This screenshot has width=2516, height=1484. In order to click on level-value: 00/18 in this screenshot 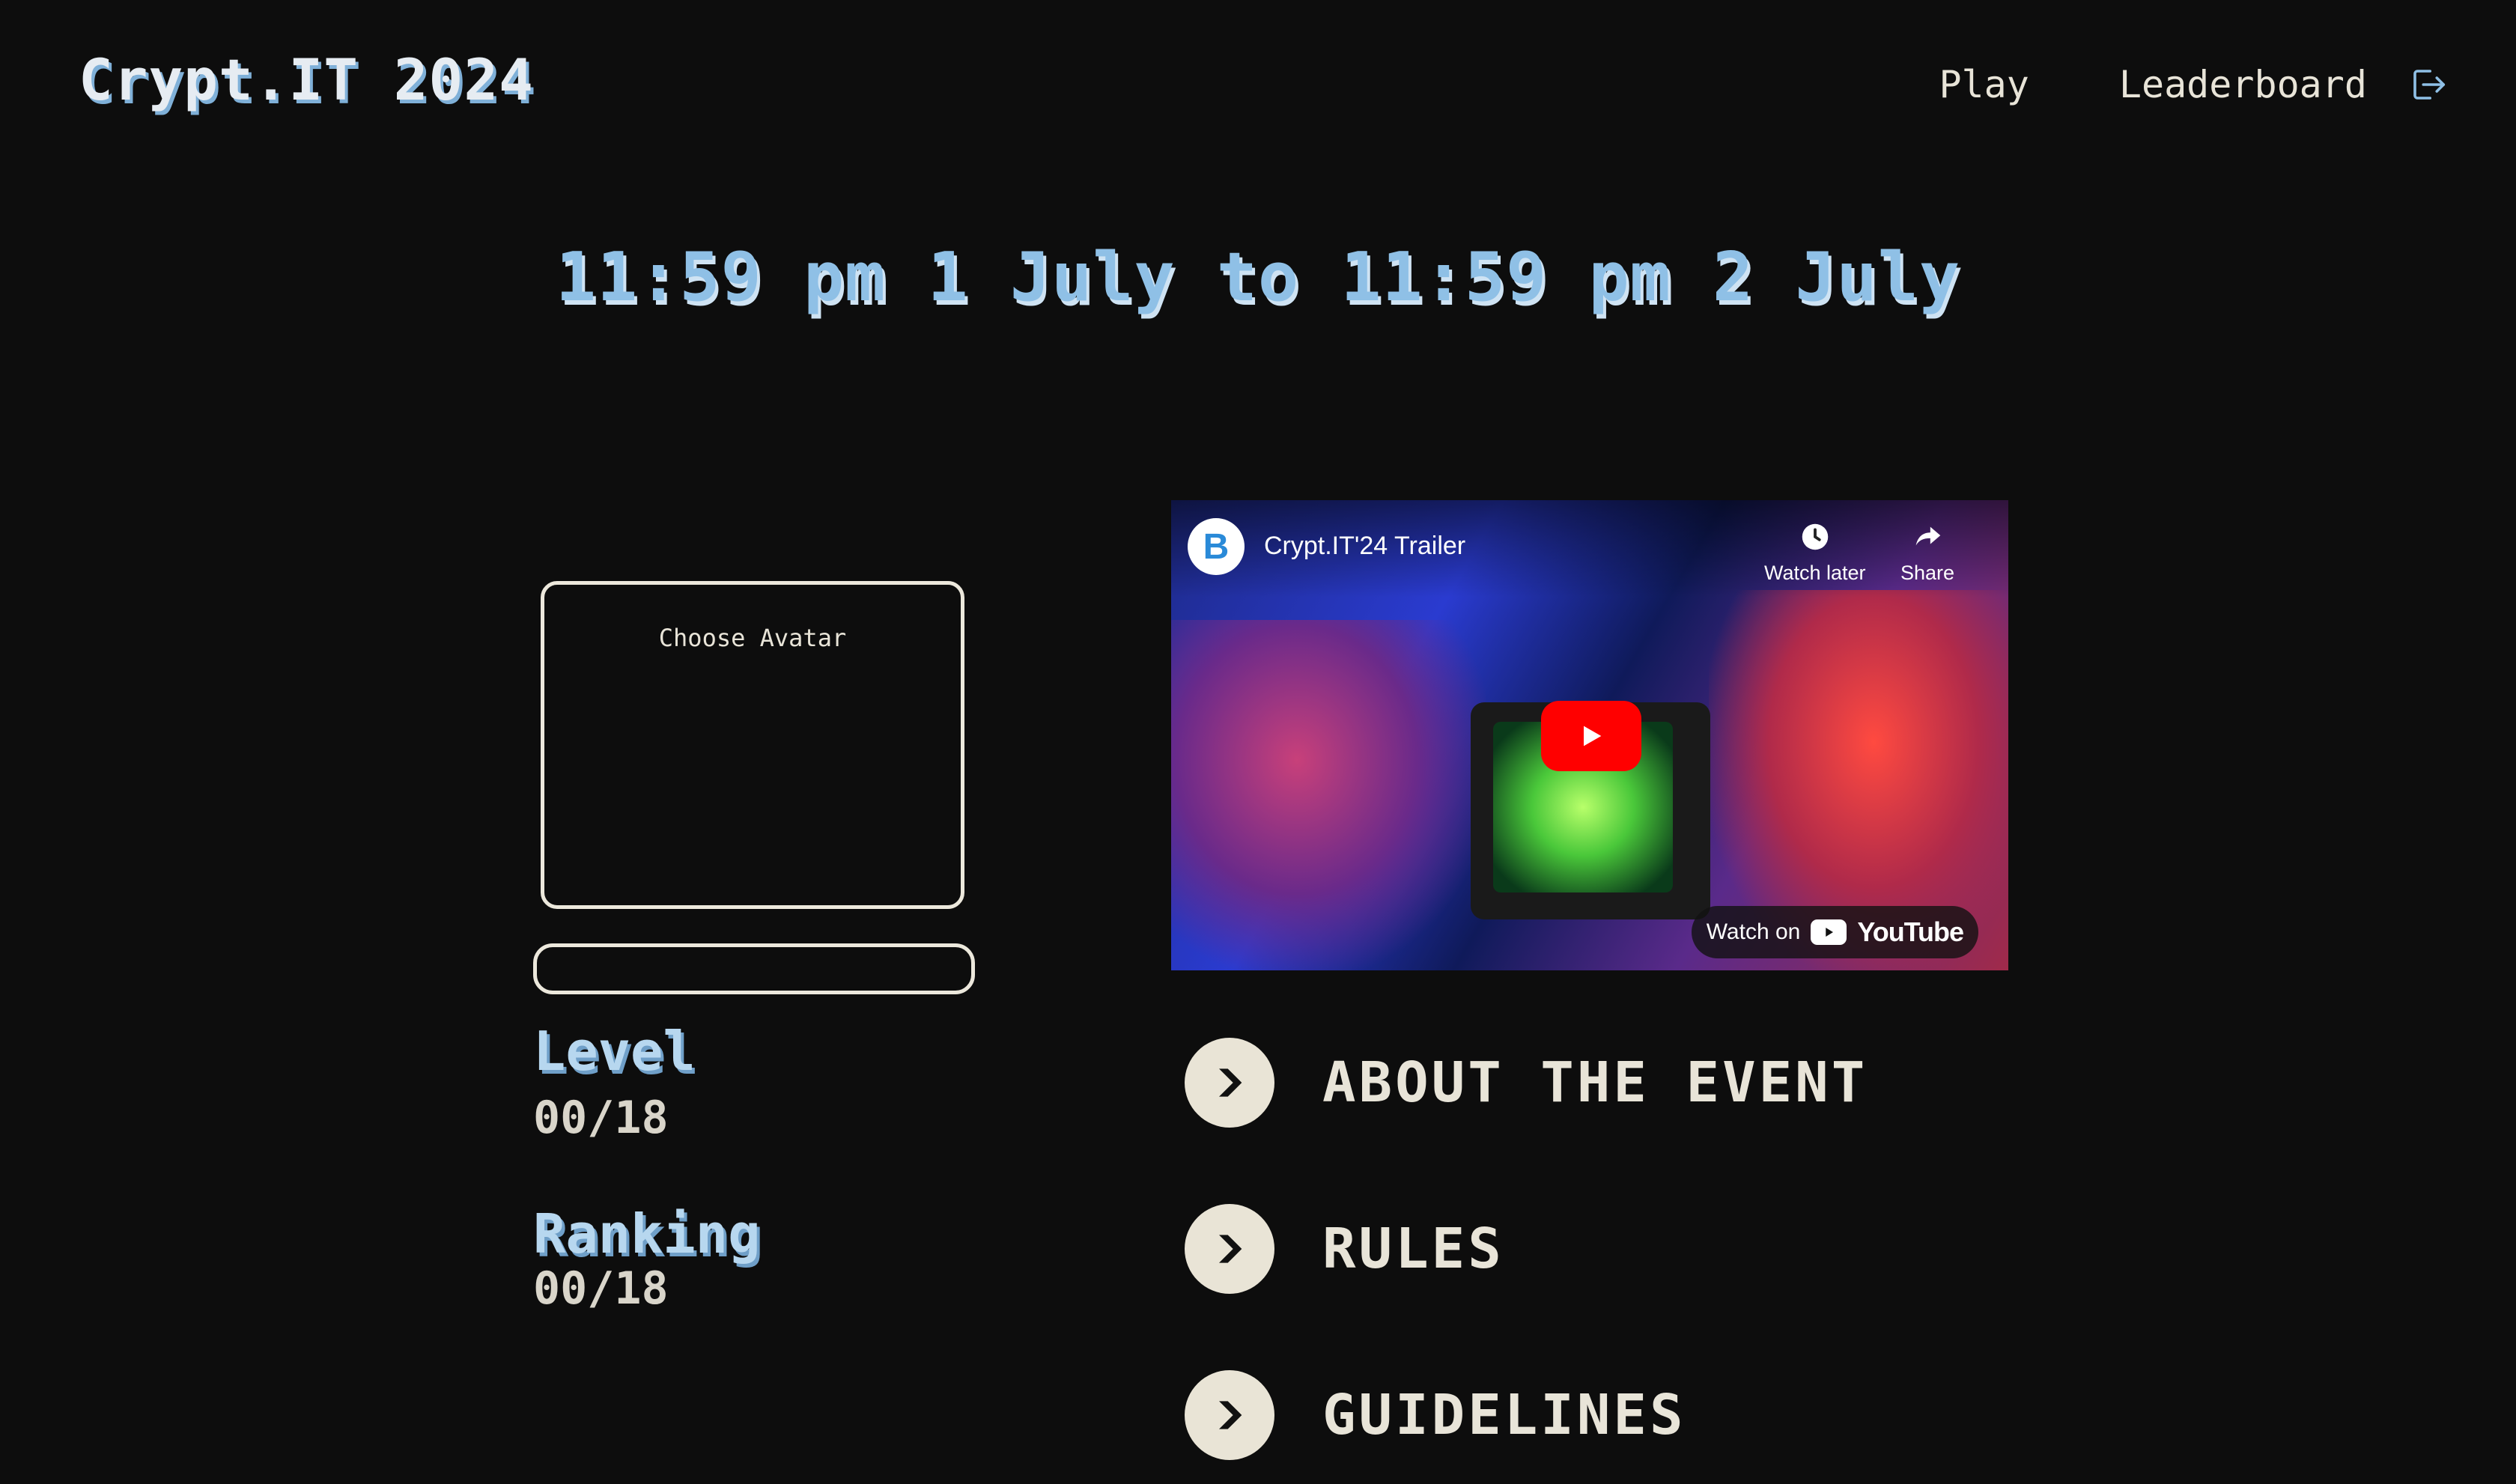, I will do `click(601, 1118)`.